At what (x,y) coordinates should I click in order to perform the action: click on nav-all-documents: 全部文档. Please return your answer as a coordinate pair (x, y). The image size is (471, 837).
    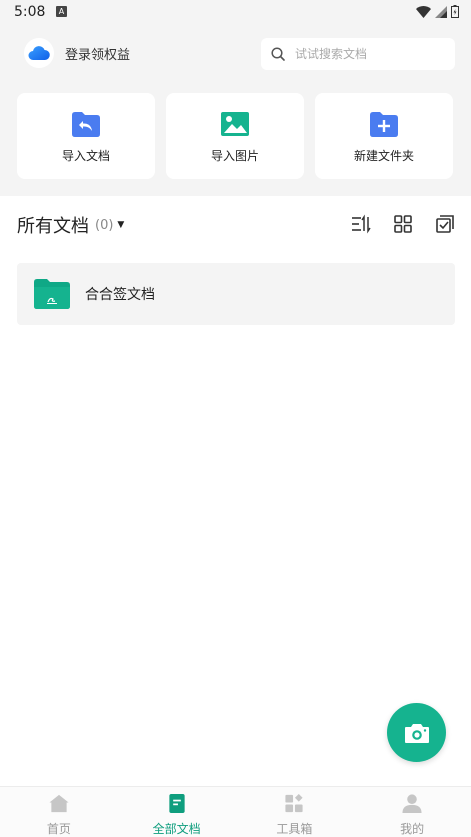
    Looking at the image, I should click on (177, 812).